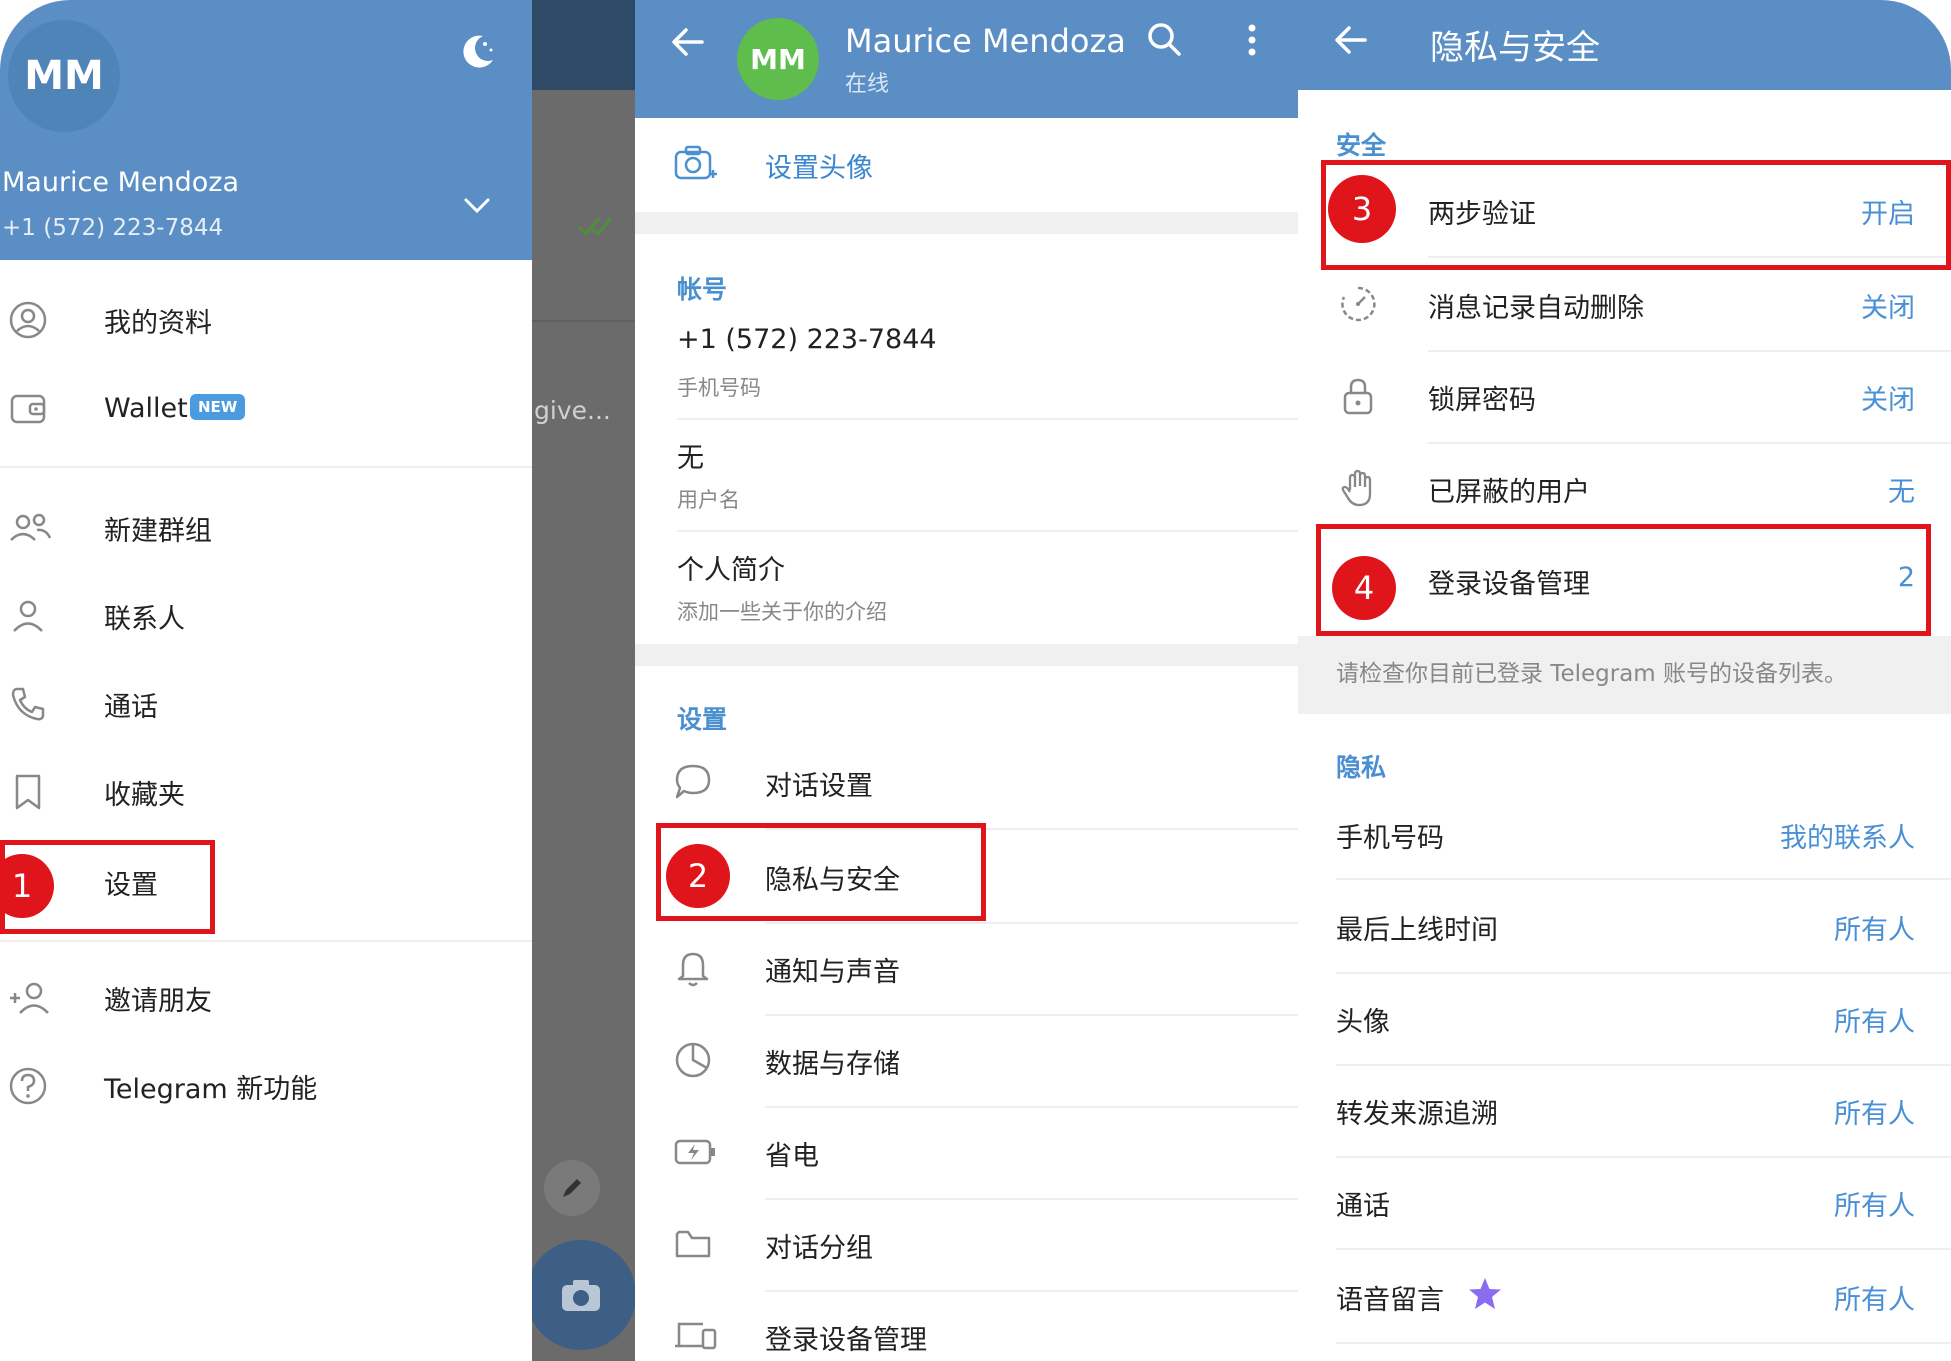 The width and height of the screenshot is (1951, 1361). Describe the element at coordinates (1536, 308) in the screenshot. I see `security-item-label: 消息记录自动删除` at that location.